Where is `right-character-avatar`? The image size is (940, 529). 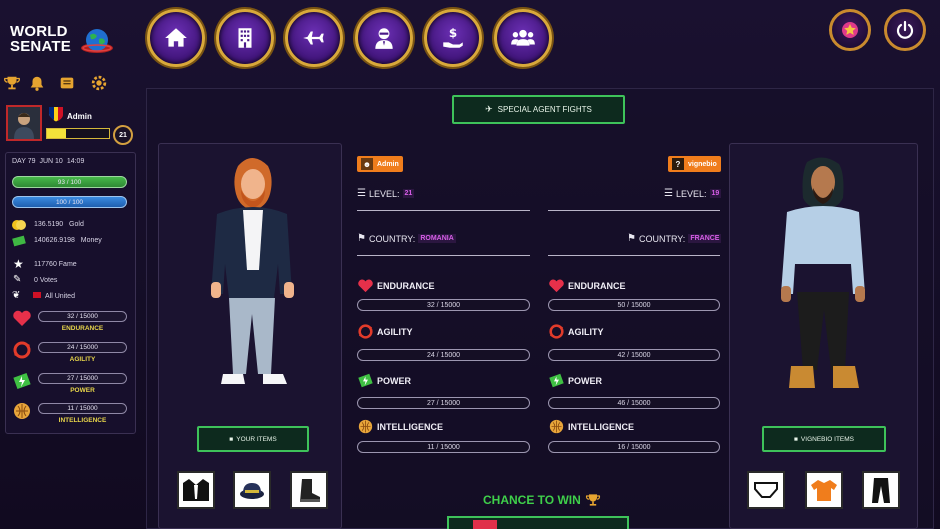
right-character-avatar is located at coordinates (823, 279).